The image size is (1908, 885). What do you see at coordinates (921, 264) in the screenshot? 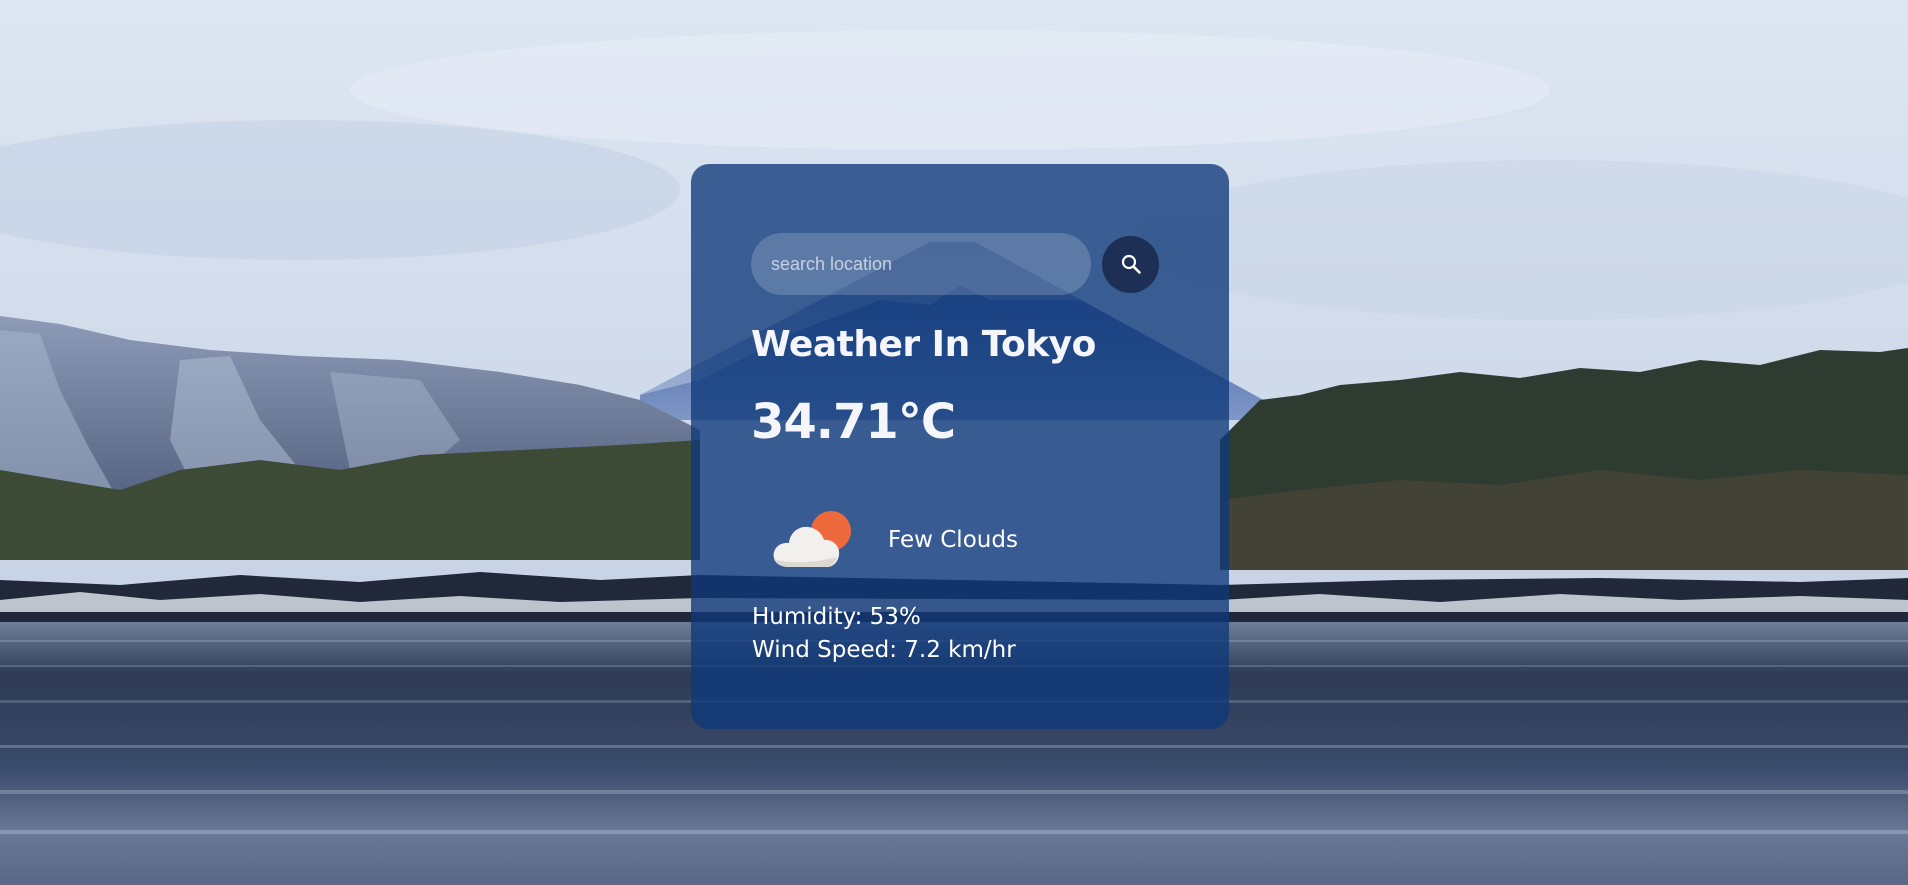
I see `search-input` at bounding box center [921, 264].